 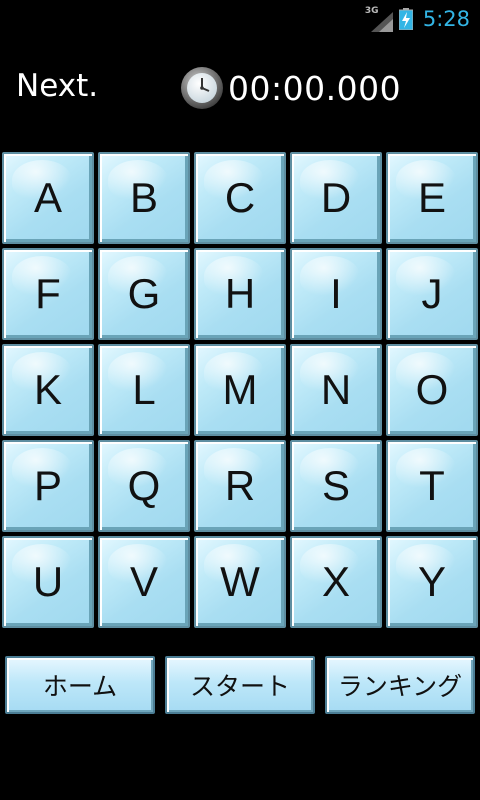 What do you see at coordinates (446, 19) in the screenshot?
I see `status-clock: 5:28` at bounding box center [446, 19].